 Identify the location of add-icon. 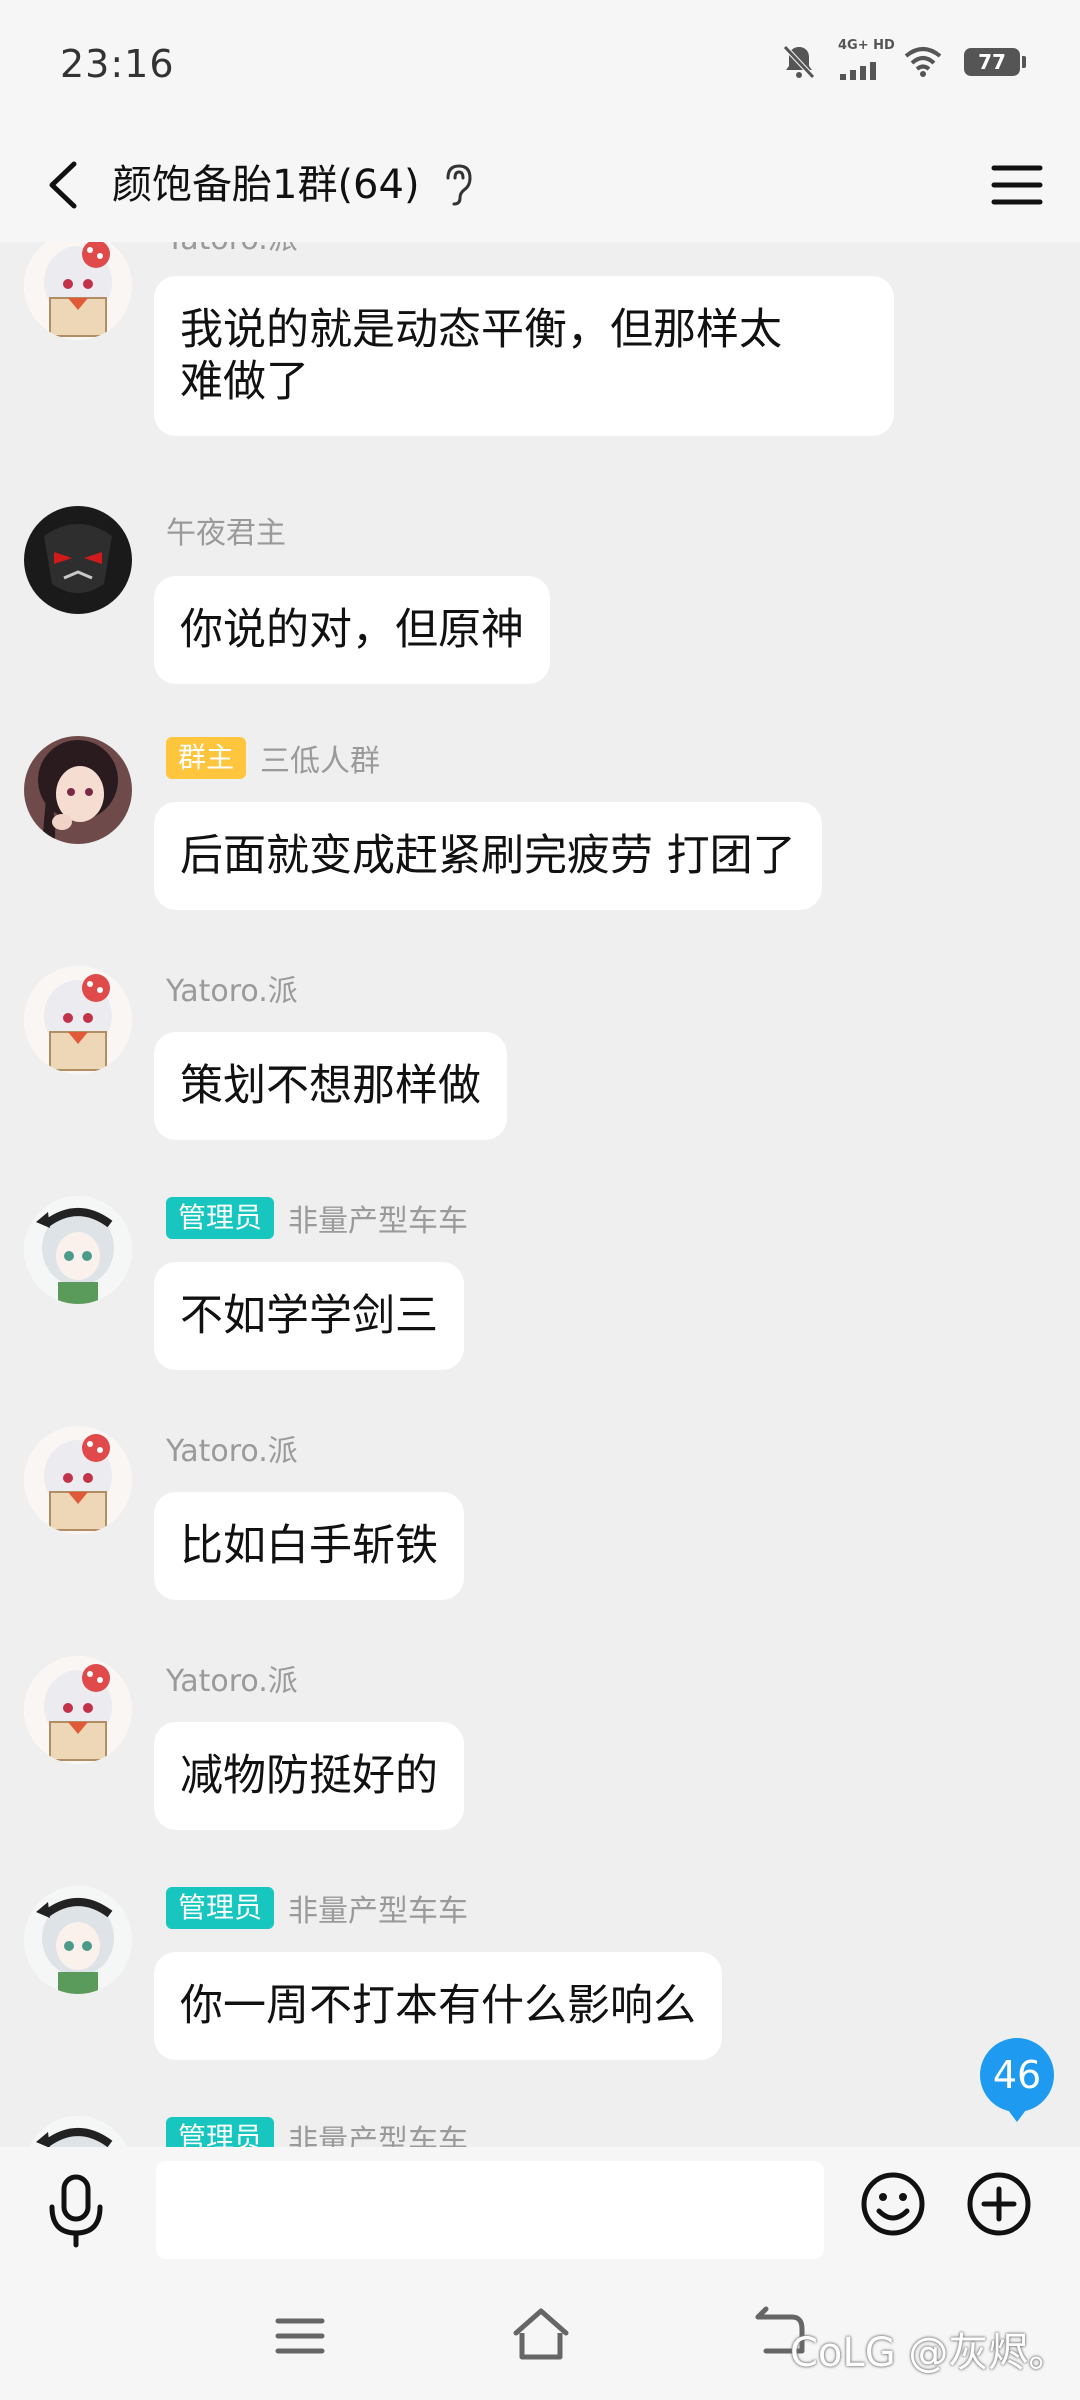
(999, 2204).